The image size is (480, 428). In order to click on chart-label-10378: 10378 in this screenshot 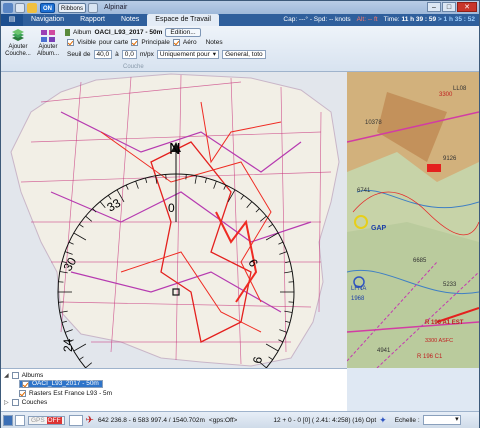, I will do `click(373, 123)`.